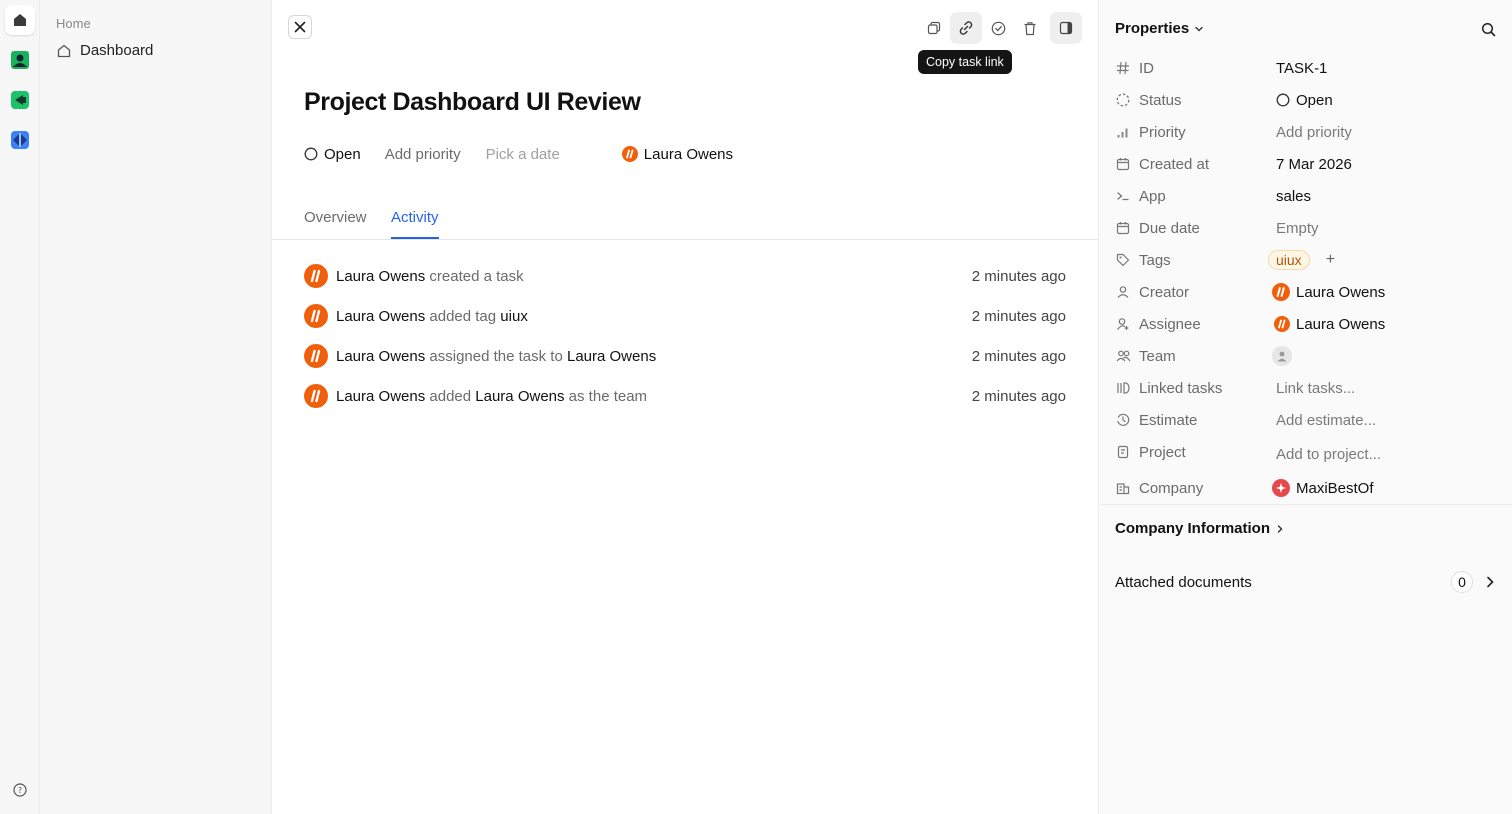 This screenshot has height=814, width=1512. I want to click on priority-value: Add priority, so click(1314, 132).